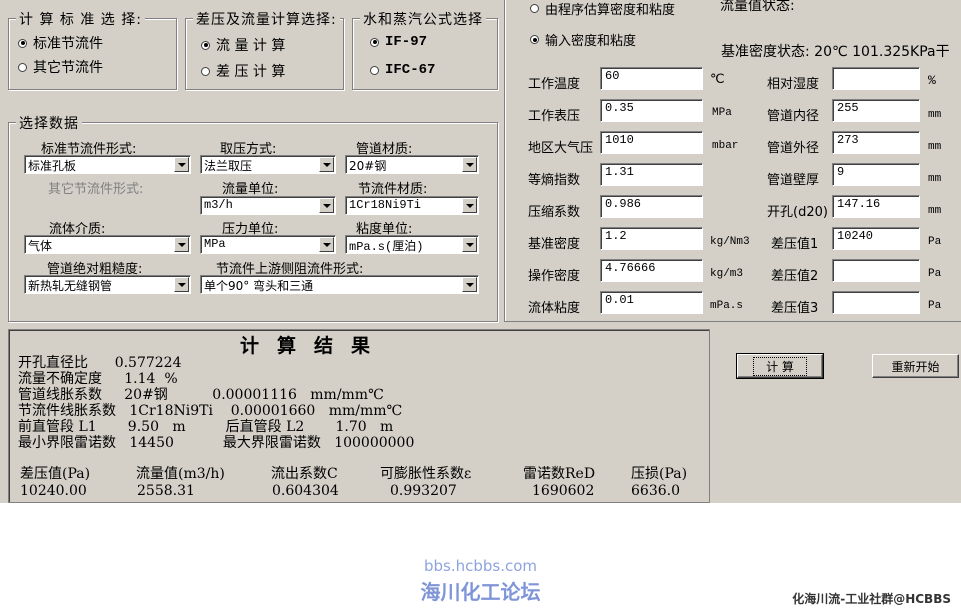 The width and height of the screenshot is (961, 614). Describe the element at coordinates (60, 43) in the screenshot. I see `radio-standard-element: 标准节流件` at that location.